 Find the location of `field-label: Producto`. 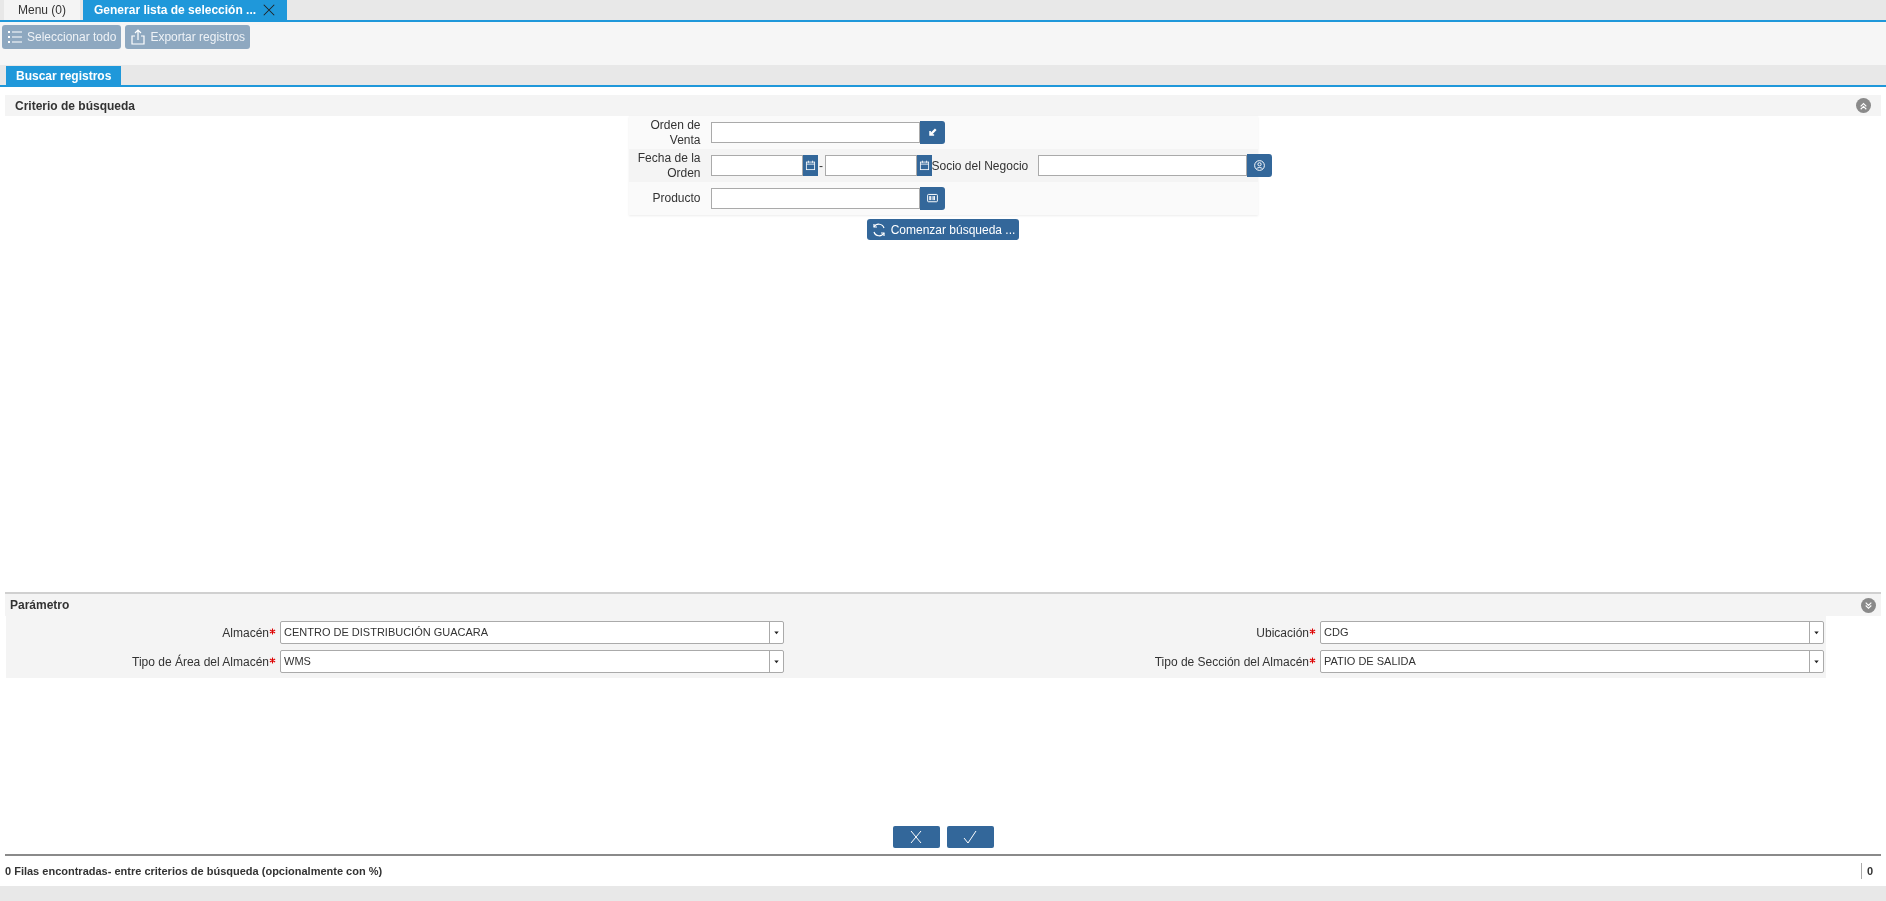

field-label: Producto is located at coordinates (676, 198).